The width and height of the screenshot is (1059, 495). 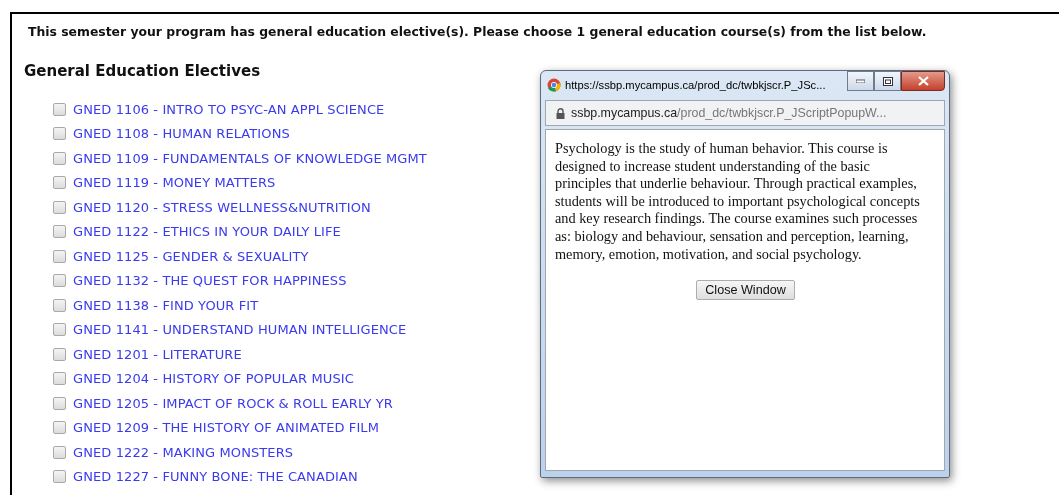 I want to click on course-link: GNED 1120 - STRESS WELLNESS&NUTRITION, so click(x=222, y=207).